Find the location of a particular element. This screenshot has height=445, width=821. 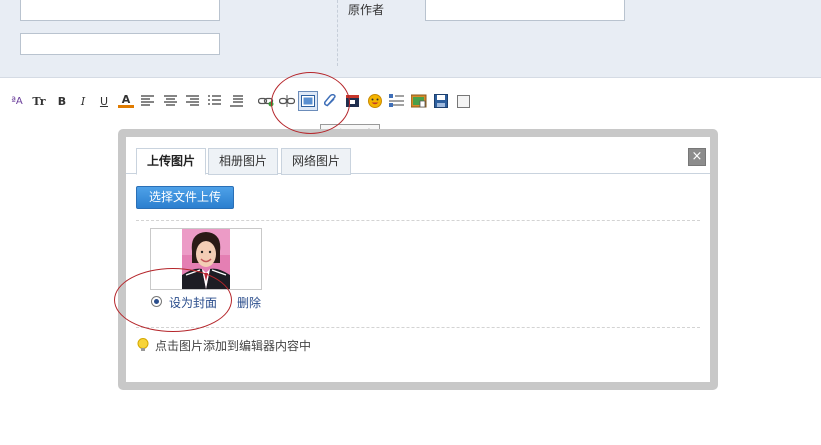

image-thumbnail is located at coordinates (206, 259).